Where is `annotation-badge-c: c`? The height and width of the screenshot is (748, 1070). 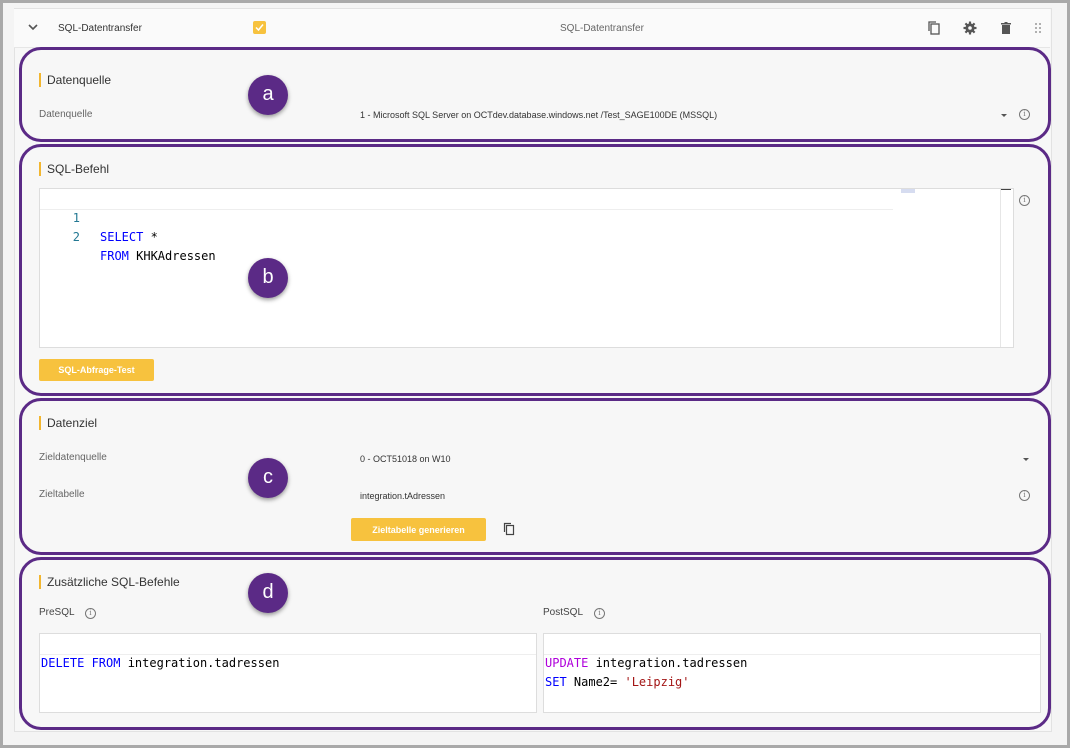 annotation-badge-c: c is located at coordinates (268, 478).